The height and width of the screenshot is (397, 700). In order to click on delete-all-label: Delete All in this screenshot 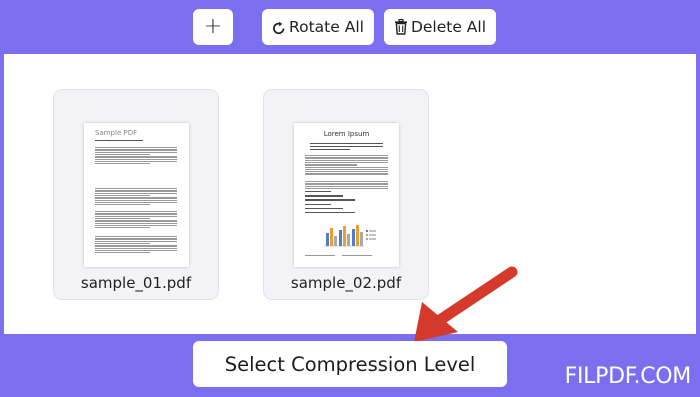, I will do `click(448, 27)`.